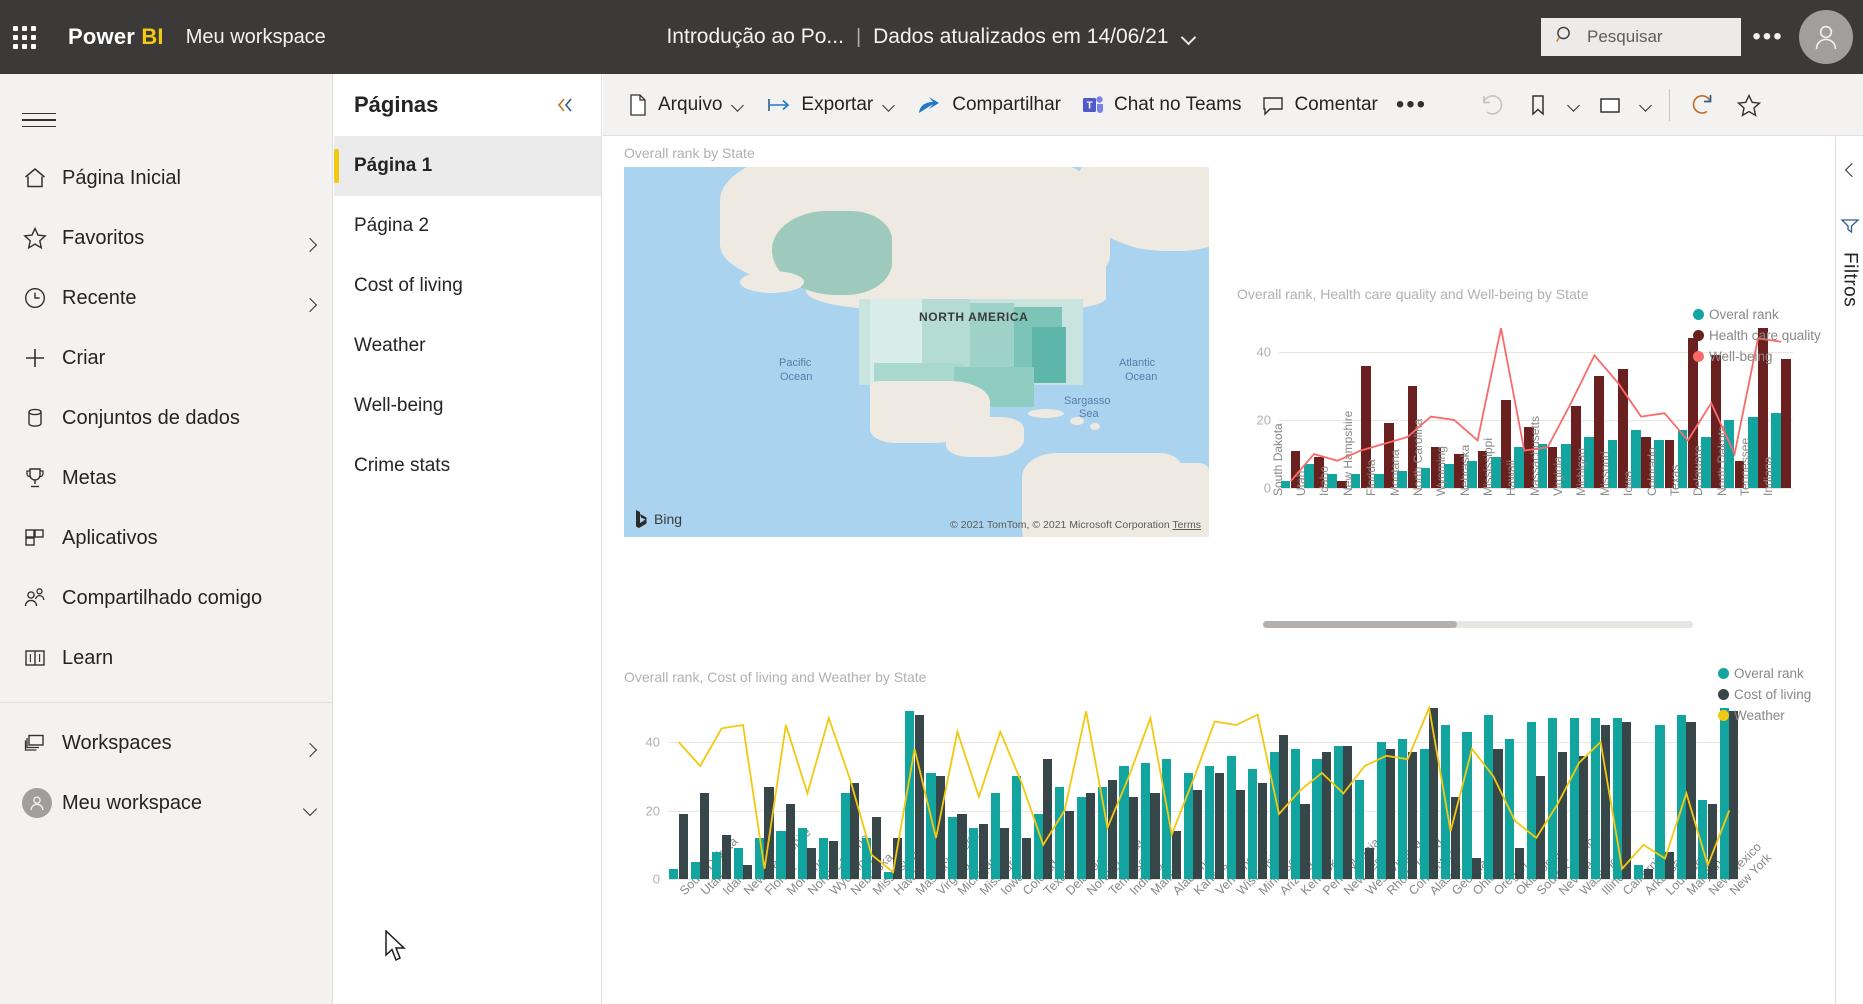 The image size is (1863, 1004). Describe the element at coordinates (565, 105) in the screenshot. I see `double-chevron-left-icon` at that location.